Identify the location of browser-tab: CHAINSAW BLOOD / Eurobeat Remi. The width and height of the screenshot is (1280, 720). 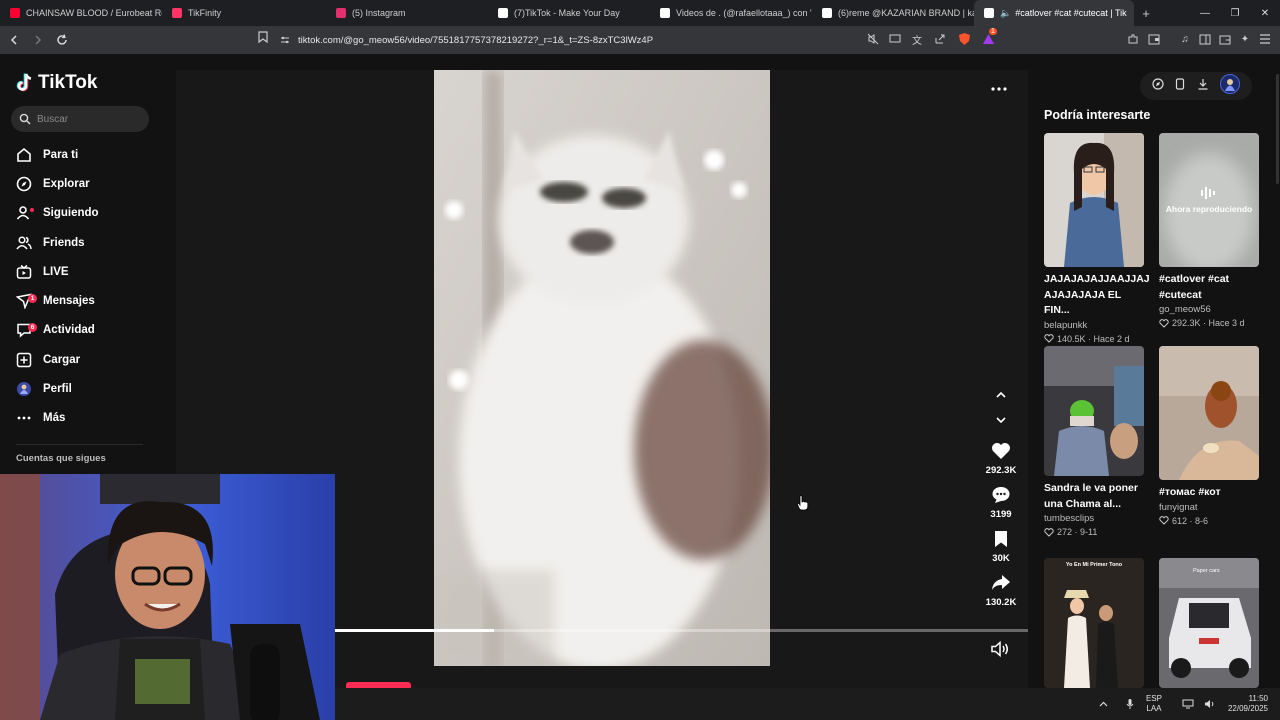
(81, 13).